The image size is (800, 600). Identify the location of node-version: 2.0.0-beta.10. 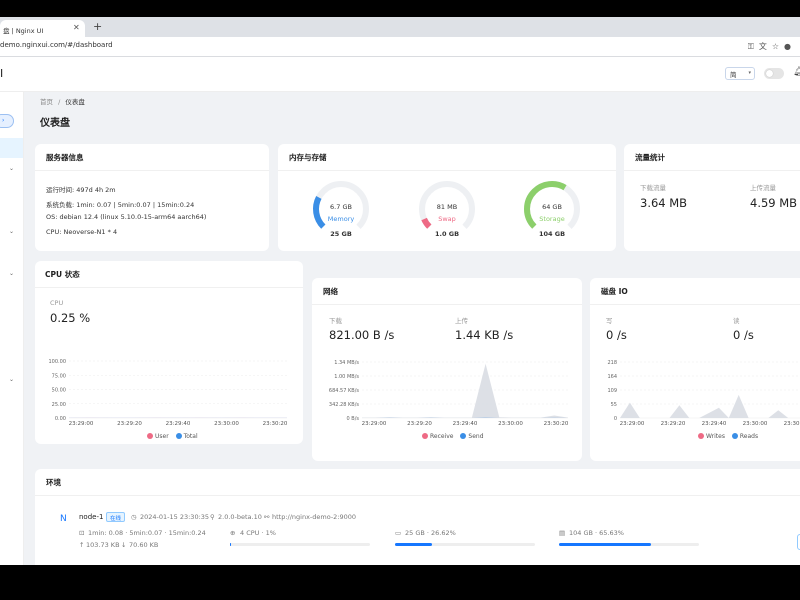
(240, 517).